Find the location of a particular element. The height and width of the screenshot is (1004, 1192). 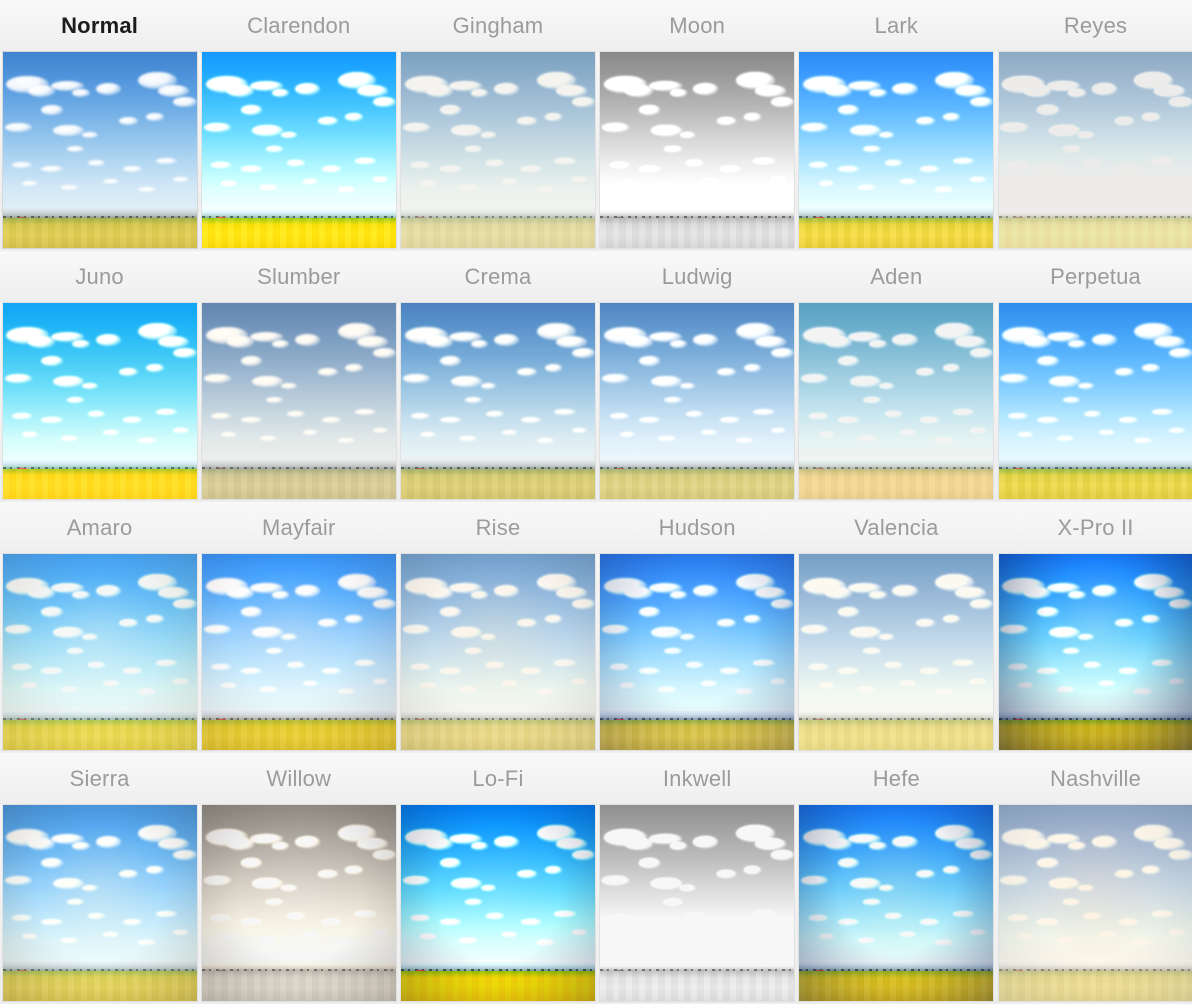

filter-label: Lark is located at coordinates (896, 26).